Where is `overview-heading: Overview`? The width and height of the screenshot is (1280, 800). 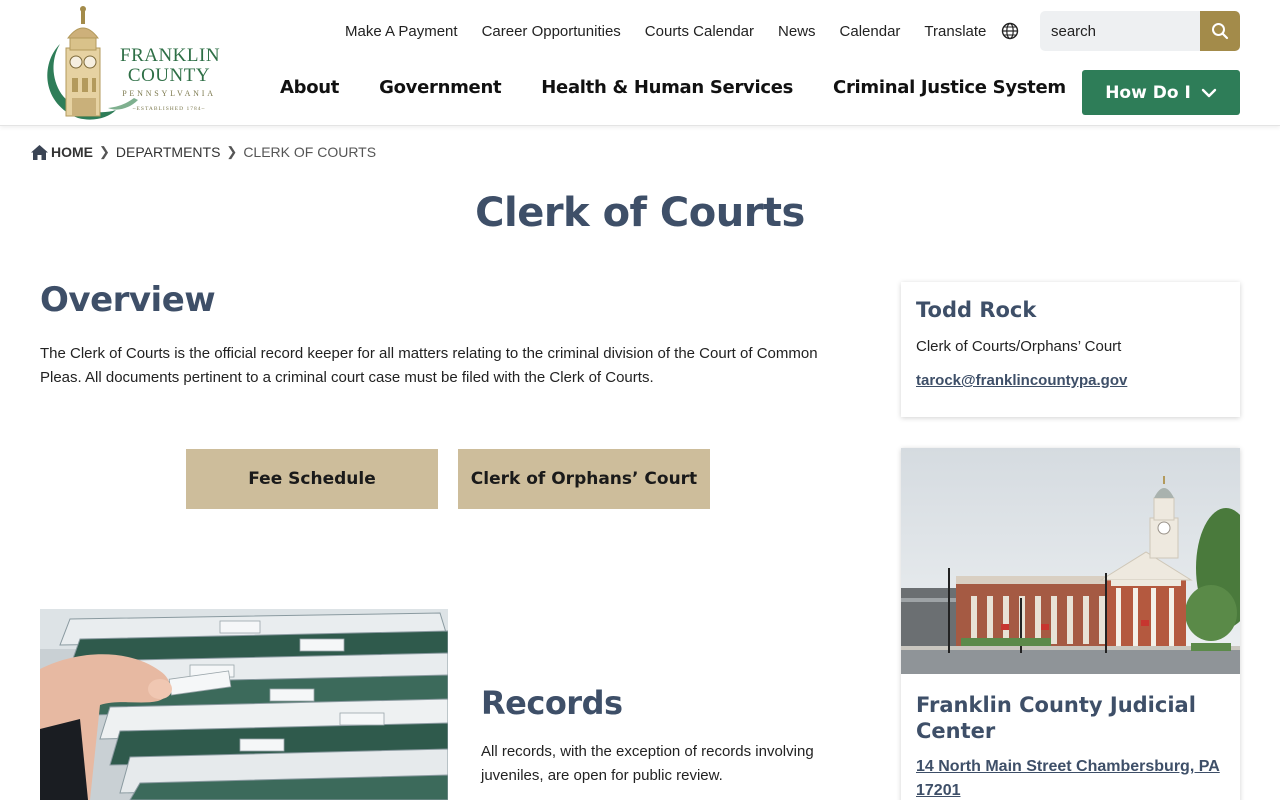
overview-heading: Overview is located at coordinates (128, 300).